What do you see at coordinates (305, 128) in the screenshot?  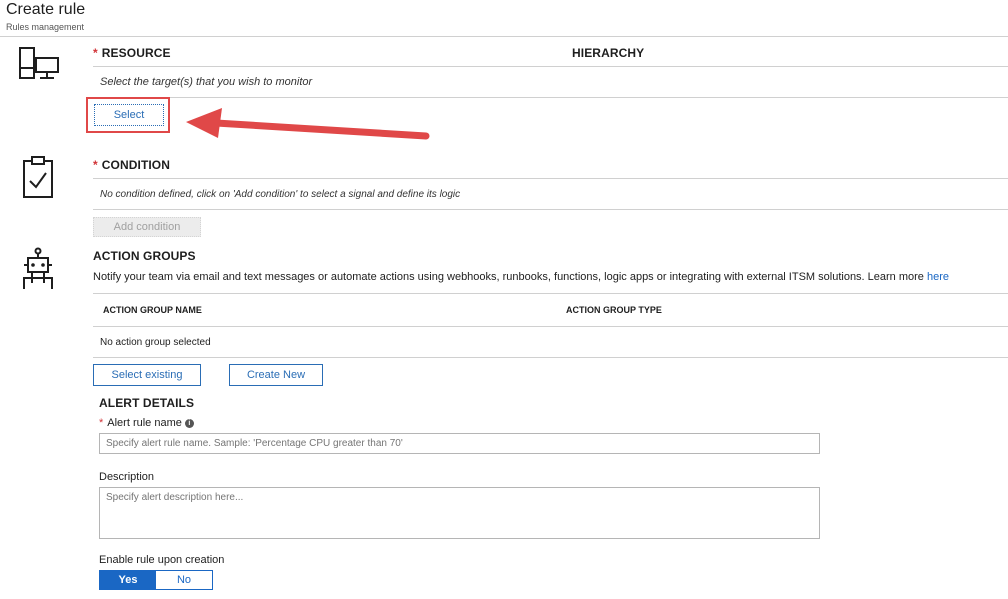 I see `red-arrow-annotation` at bounding box center [305, 128].